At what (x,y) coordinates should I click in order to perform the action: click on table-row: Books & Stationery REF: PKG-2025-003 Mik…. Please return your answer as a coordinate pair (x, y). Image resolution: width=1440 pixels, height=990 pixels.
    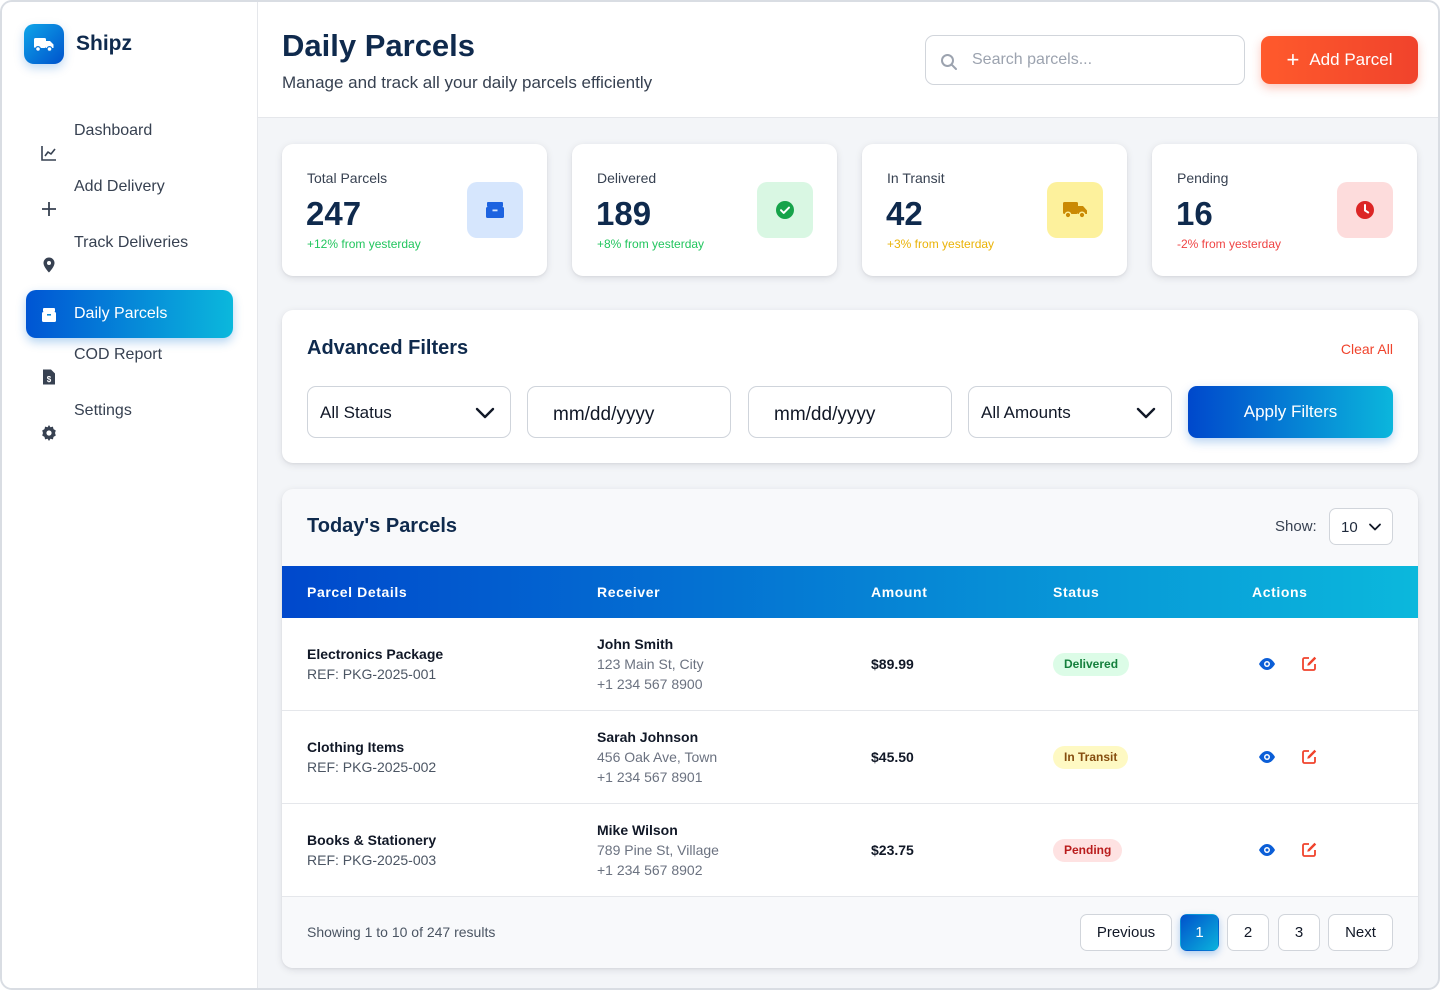
    Looking at the image, I should click on (850, 850).